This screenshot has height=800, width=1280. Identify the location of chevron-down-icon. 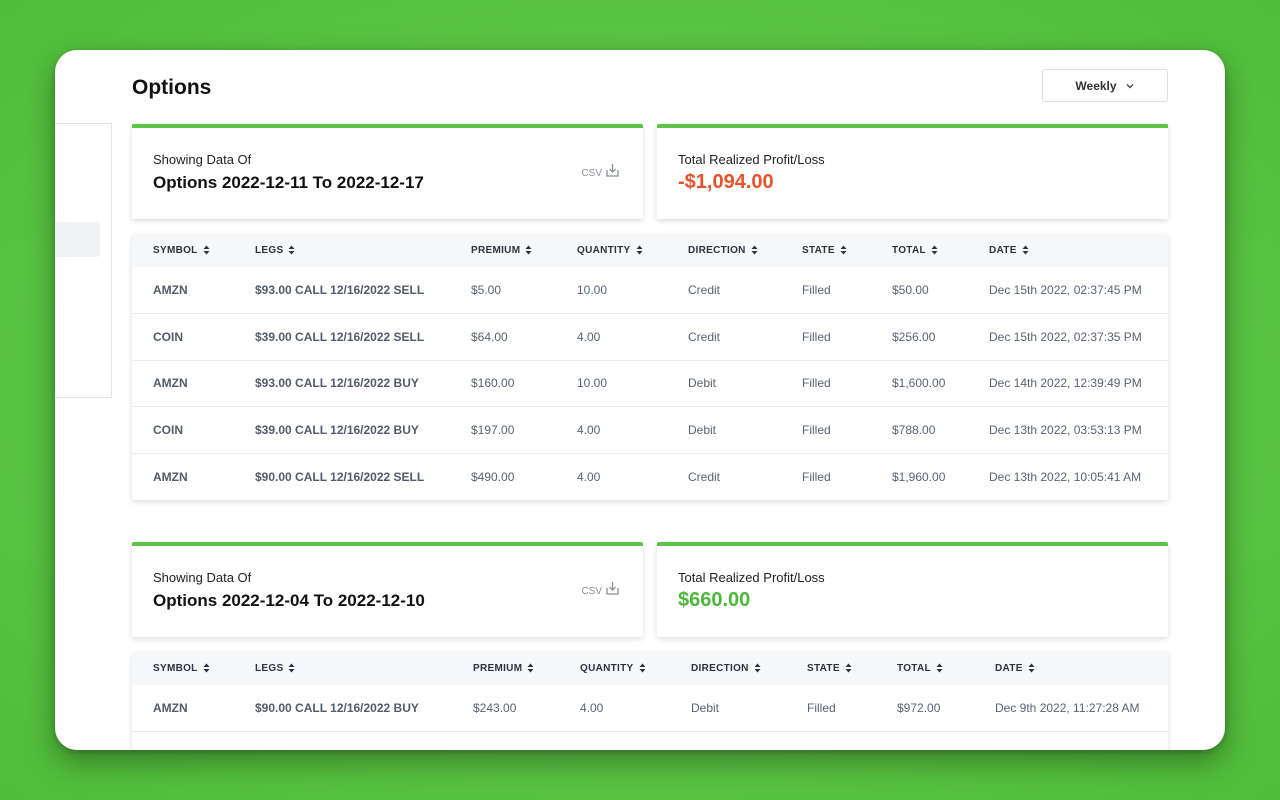
(1130, 85).